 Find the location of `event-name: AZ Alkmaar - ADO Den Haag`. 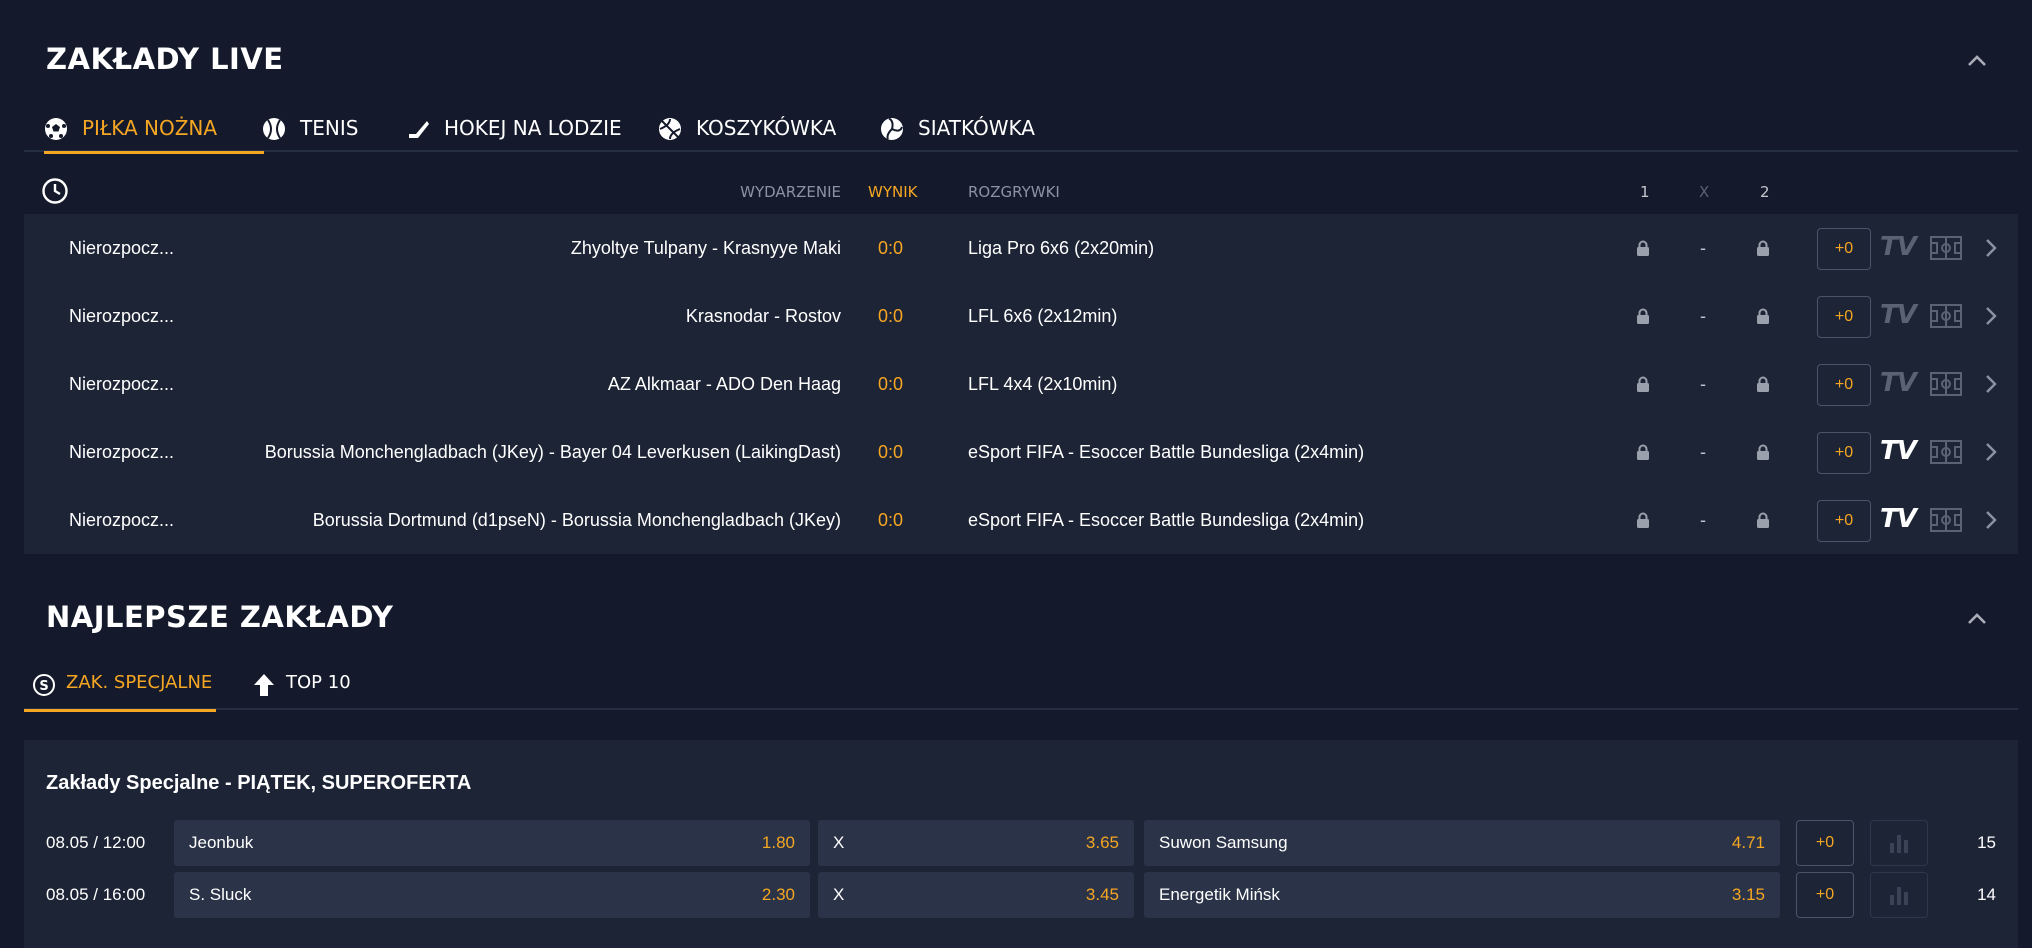

event-name: AZ Alkmaar - ADO Den Haag is located at coordinates (724, 384).